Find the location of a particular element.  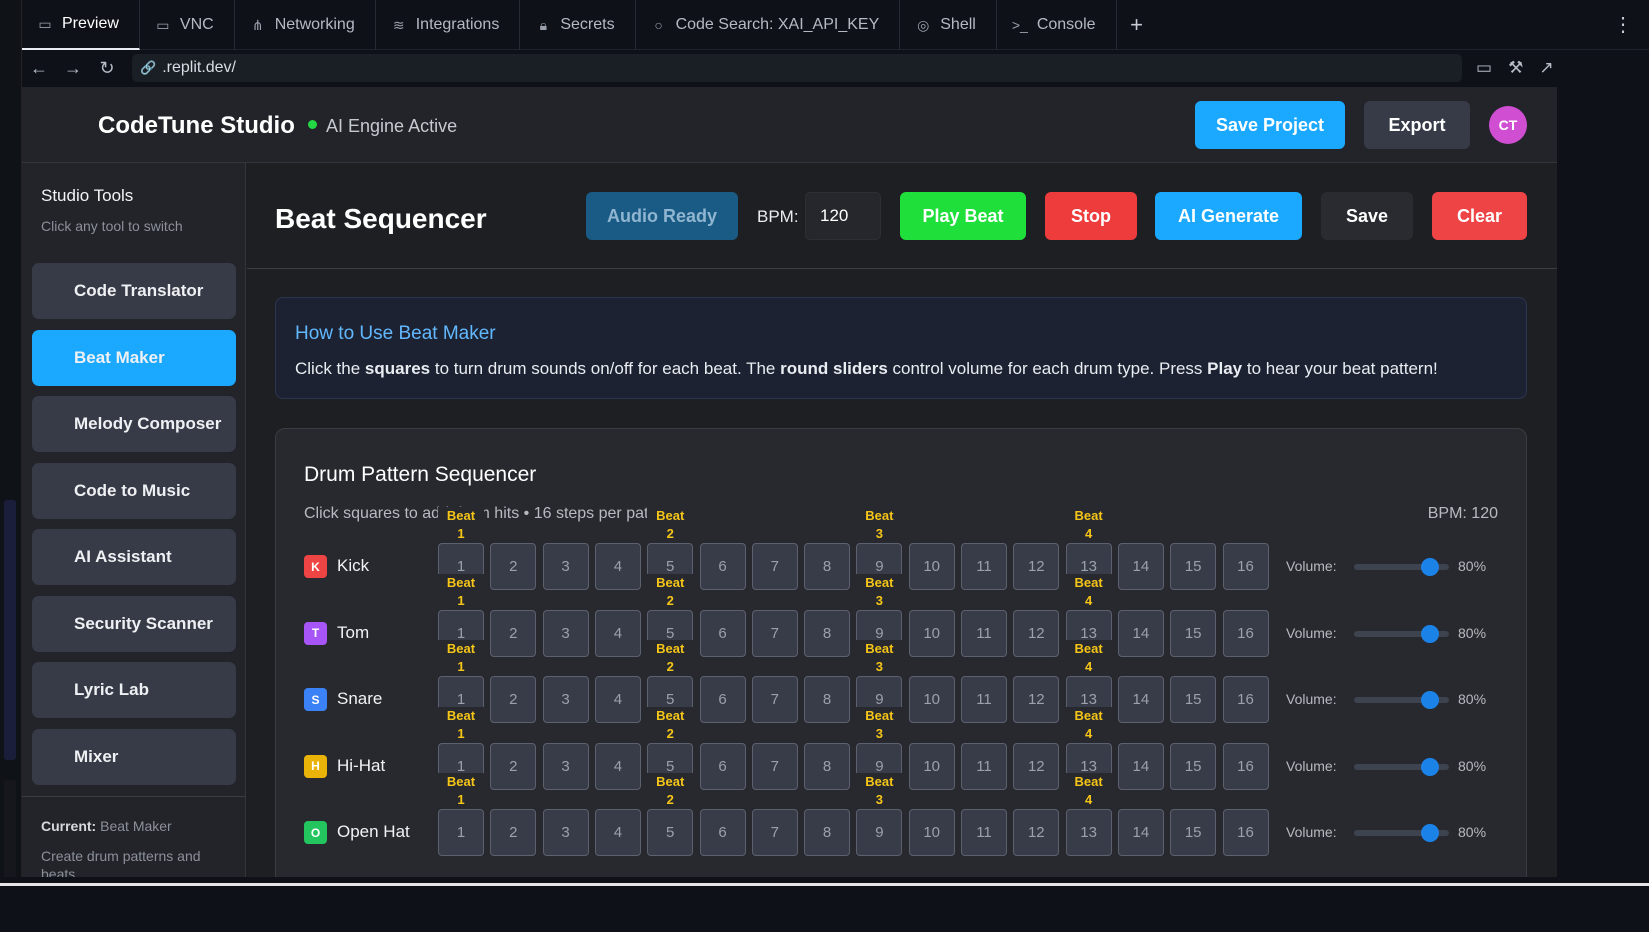

ai-generate-button: AI Generate is located at coordinates (1228, 216).